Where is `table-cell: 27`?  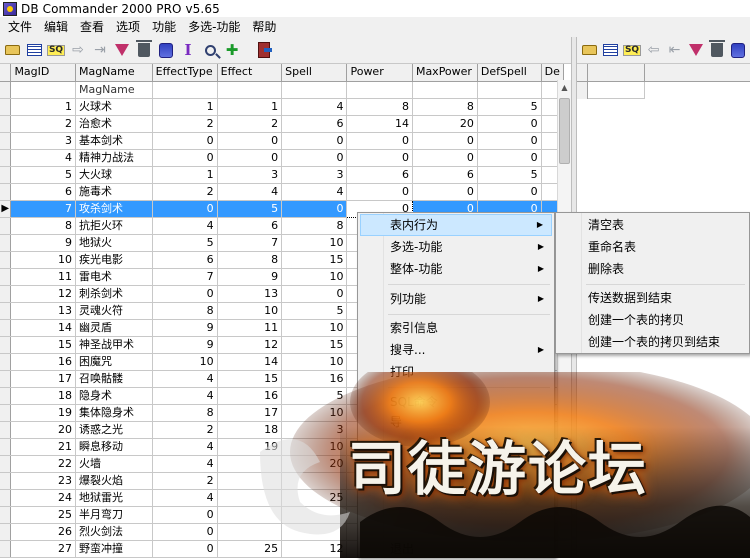 table-cell: 27 is located at coordinates (43, 549).